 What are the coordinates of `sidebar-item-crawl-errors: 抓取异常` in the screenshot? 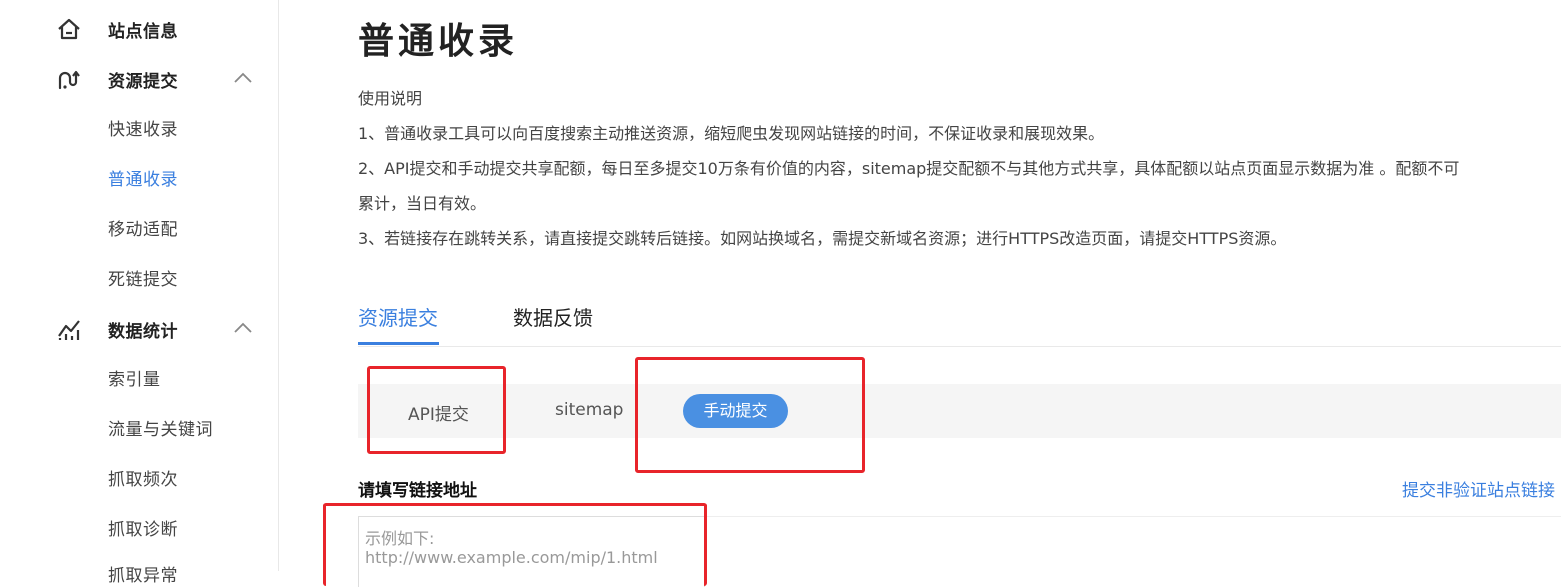 It's located at (143, 573).